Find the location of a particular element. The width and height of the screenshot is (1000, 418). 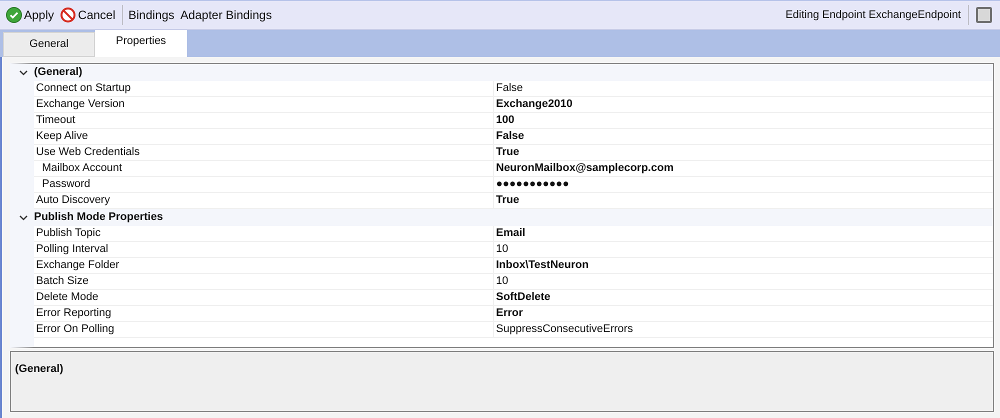

property-row: Delete Mode SoftDelete is located at coordinates (513, 298).